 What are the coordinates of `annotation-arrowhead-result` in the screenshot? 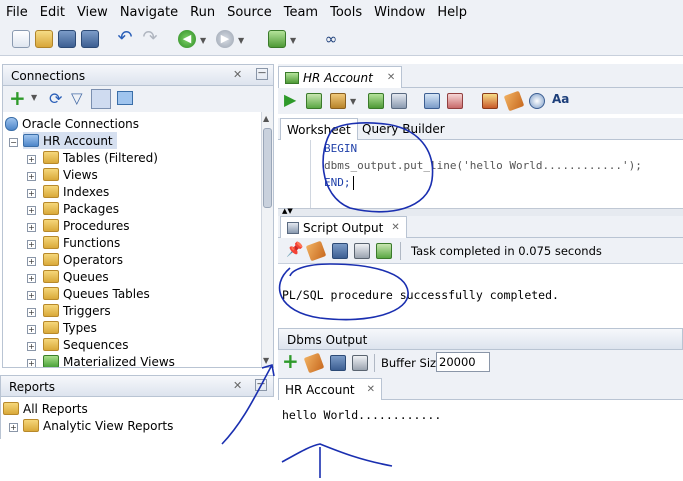 It's located at (337, 455).